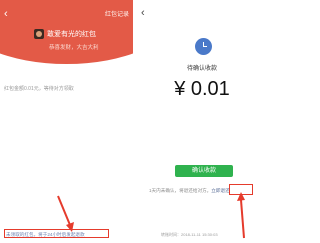 The height and width of the screenshot is (243, 320). What do you see at coordinates (39, 34) in the screenshot?
I see `avatar` at bounding box center [39, 34].